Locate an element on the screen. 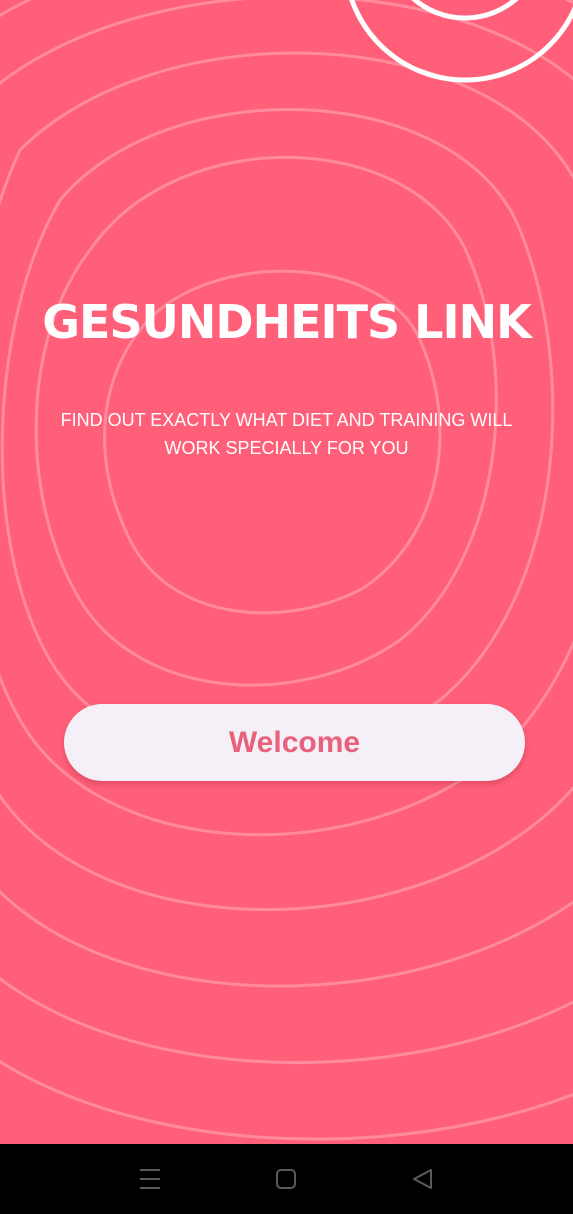  menu-icon is located at coordinates (150, 1179).